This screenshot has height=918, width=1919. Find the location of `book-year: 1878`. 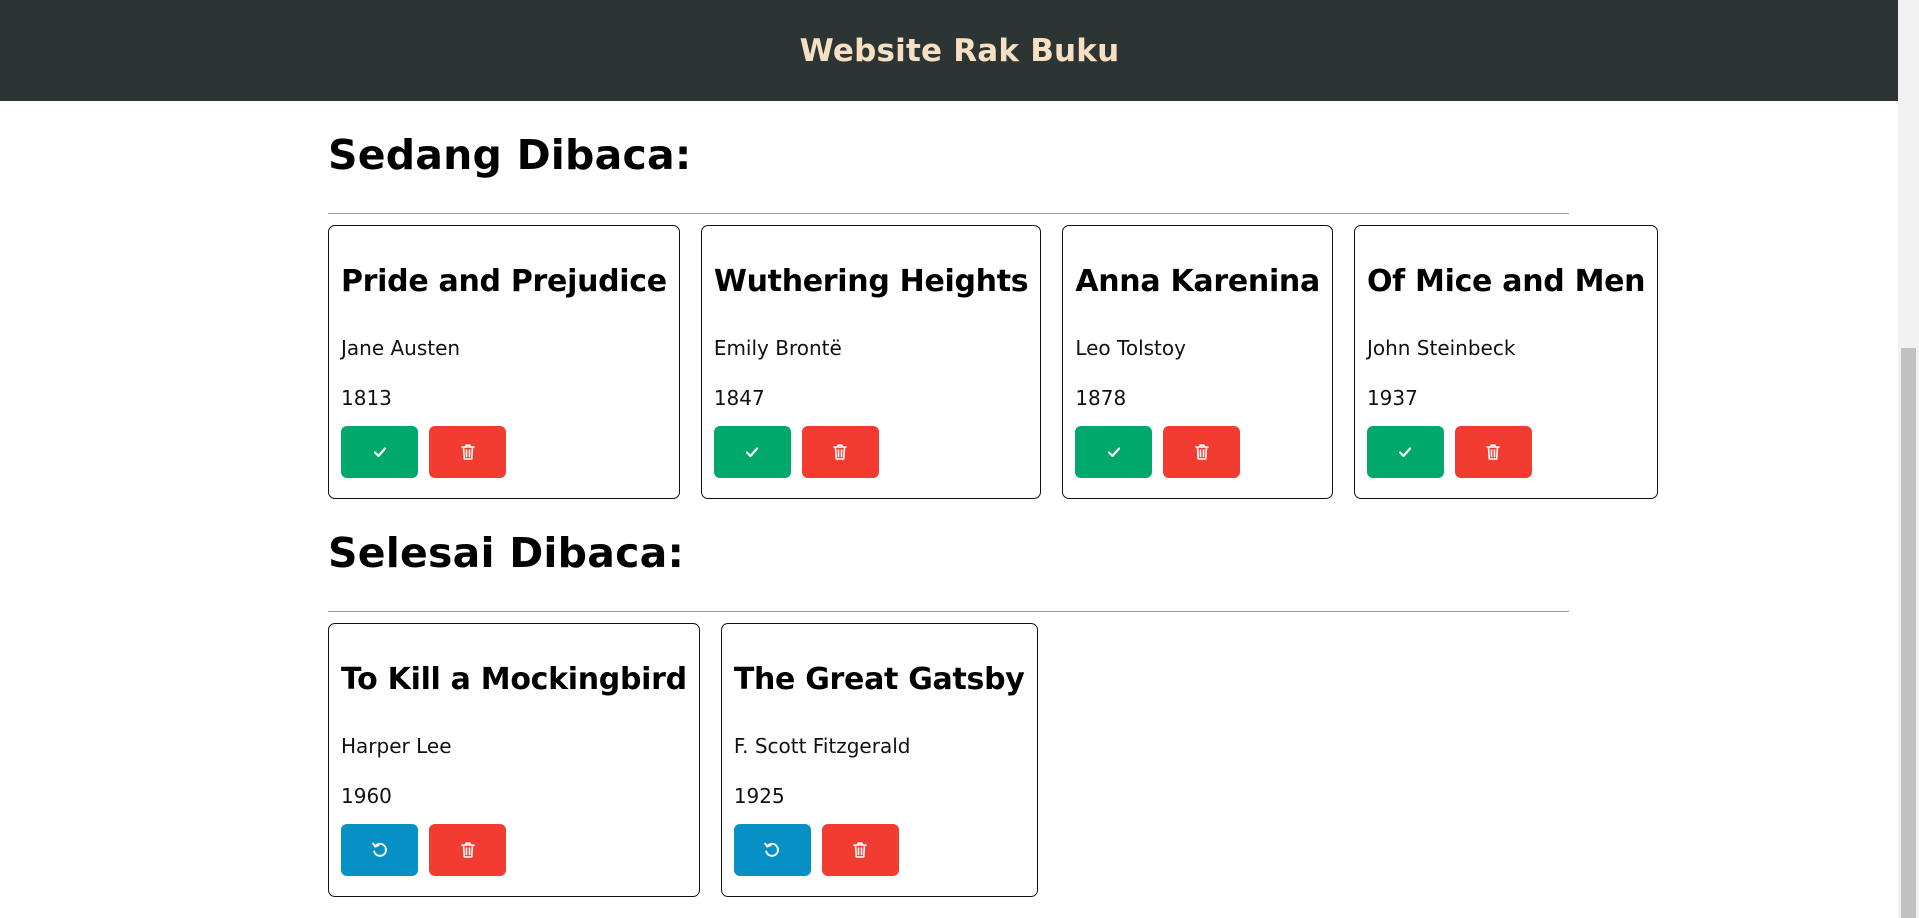

book-year: 1878 is located at coordinates (1101, 398).